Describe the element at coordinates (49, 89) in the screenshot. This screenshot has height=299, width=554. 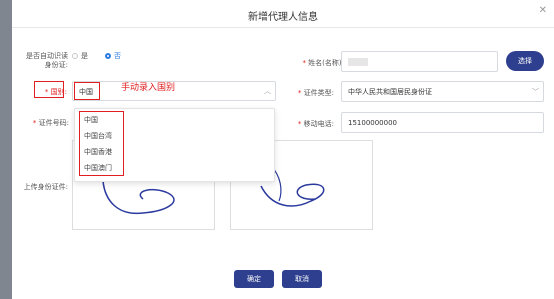
I see `nationality-label-highlight` at that location.